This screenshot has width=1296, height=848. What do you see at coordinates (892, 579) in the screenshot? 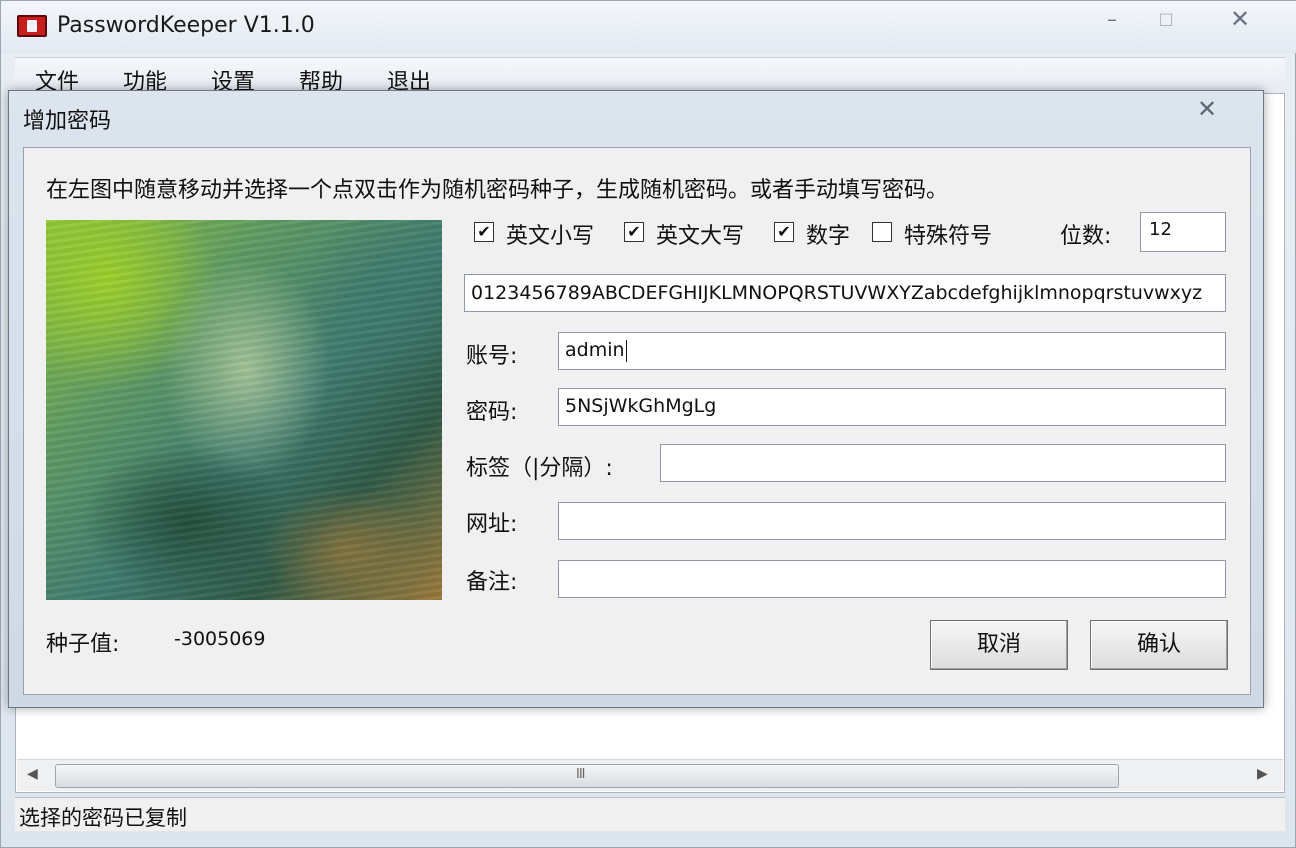
I see `note-input` at bounding box center [892, 579].